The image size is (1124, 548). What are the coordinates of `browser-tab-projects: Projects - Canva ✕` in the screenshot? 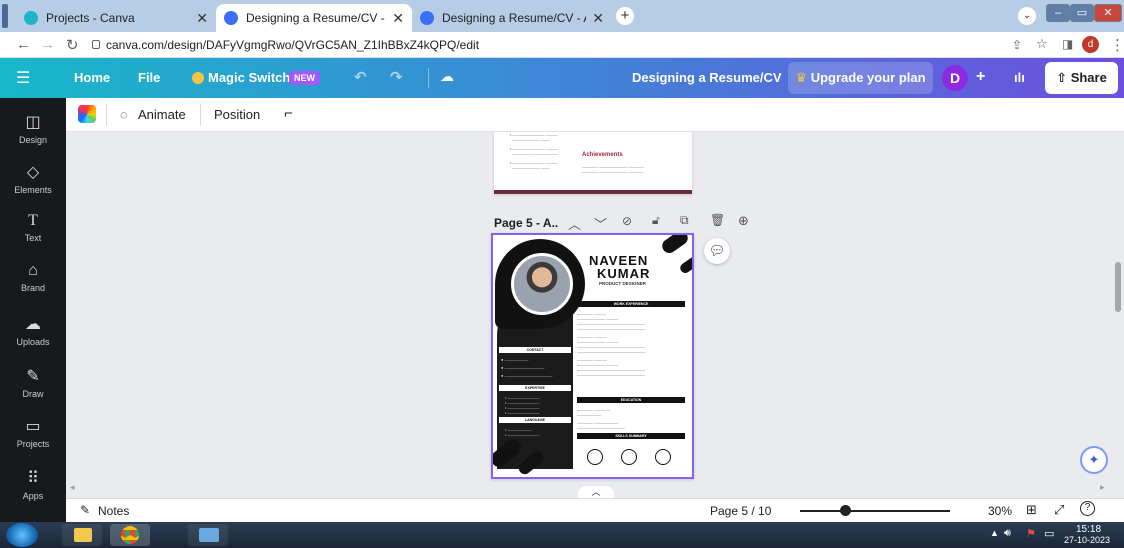 It's located at (116, 18).